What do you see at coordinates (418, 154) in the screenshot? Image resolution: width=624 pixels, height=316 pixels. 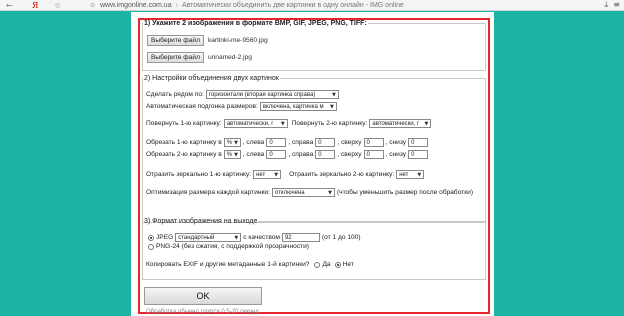 I see `crop2-bottom-input: 0` at bounding box center [418, 154].